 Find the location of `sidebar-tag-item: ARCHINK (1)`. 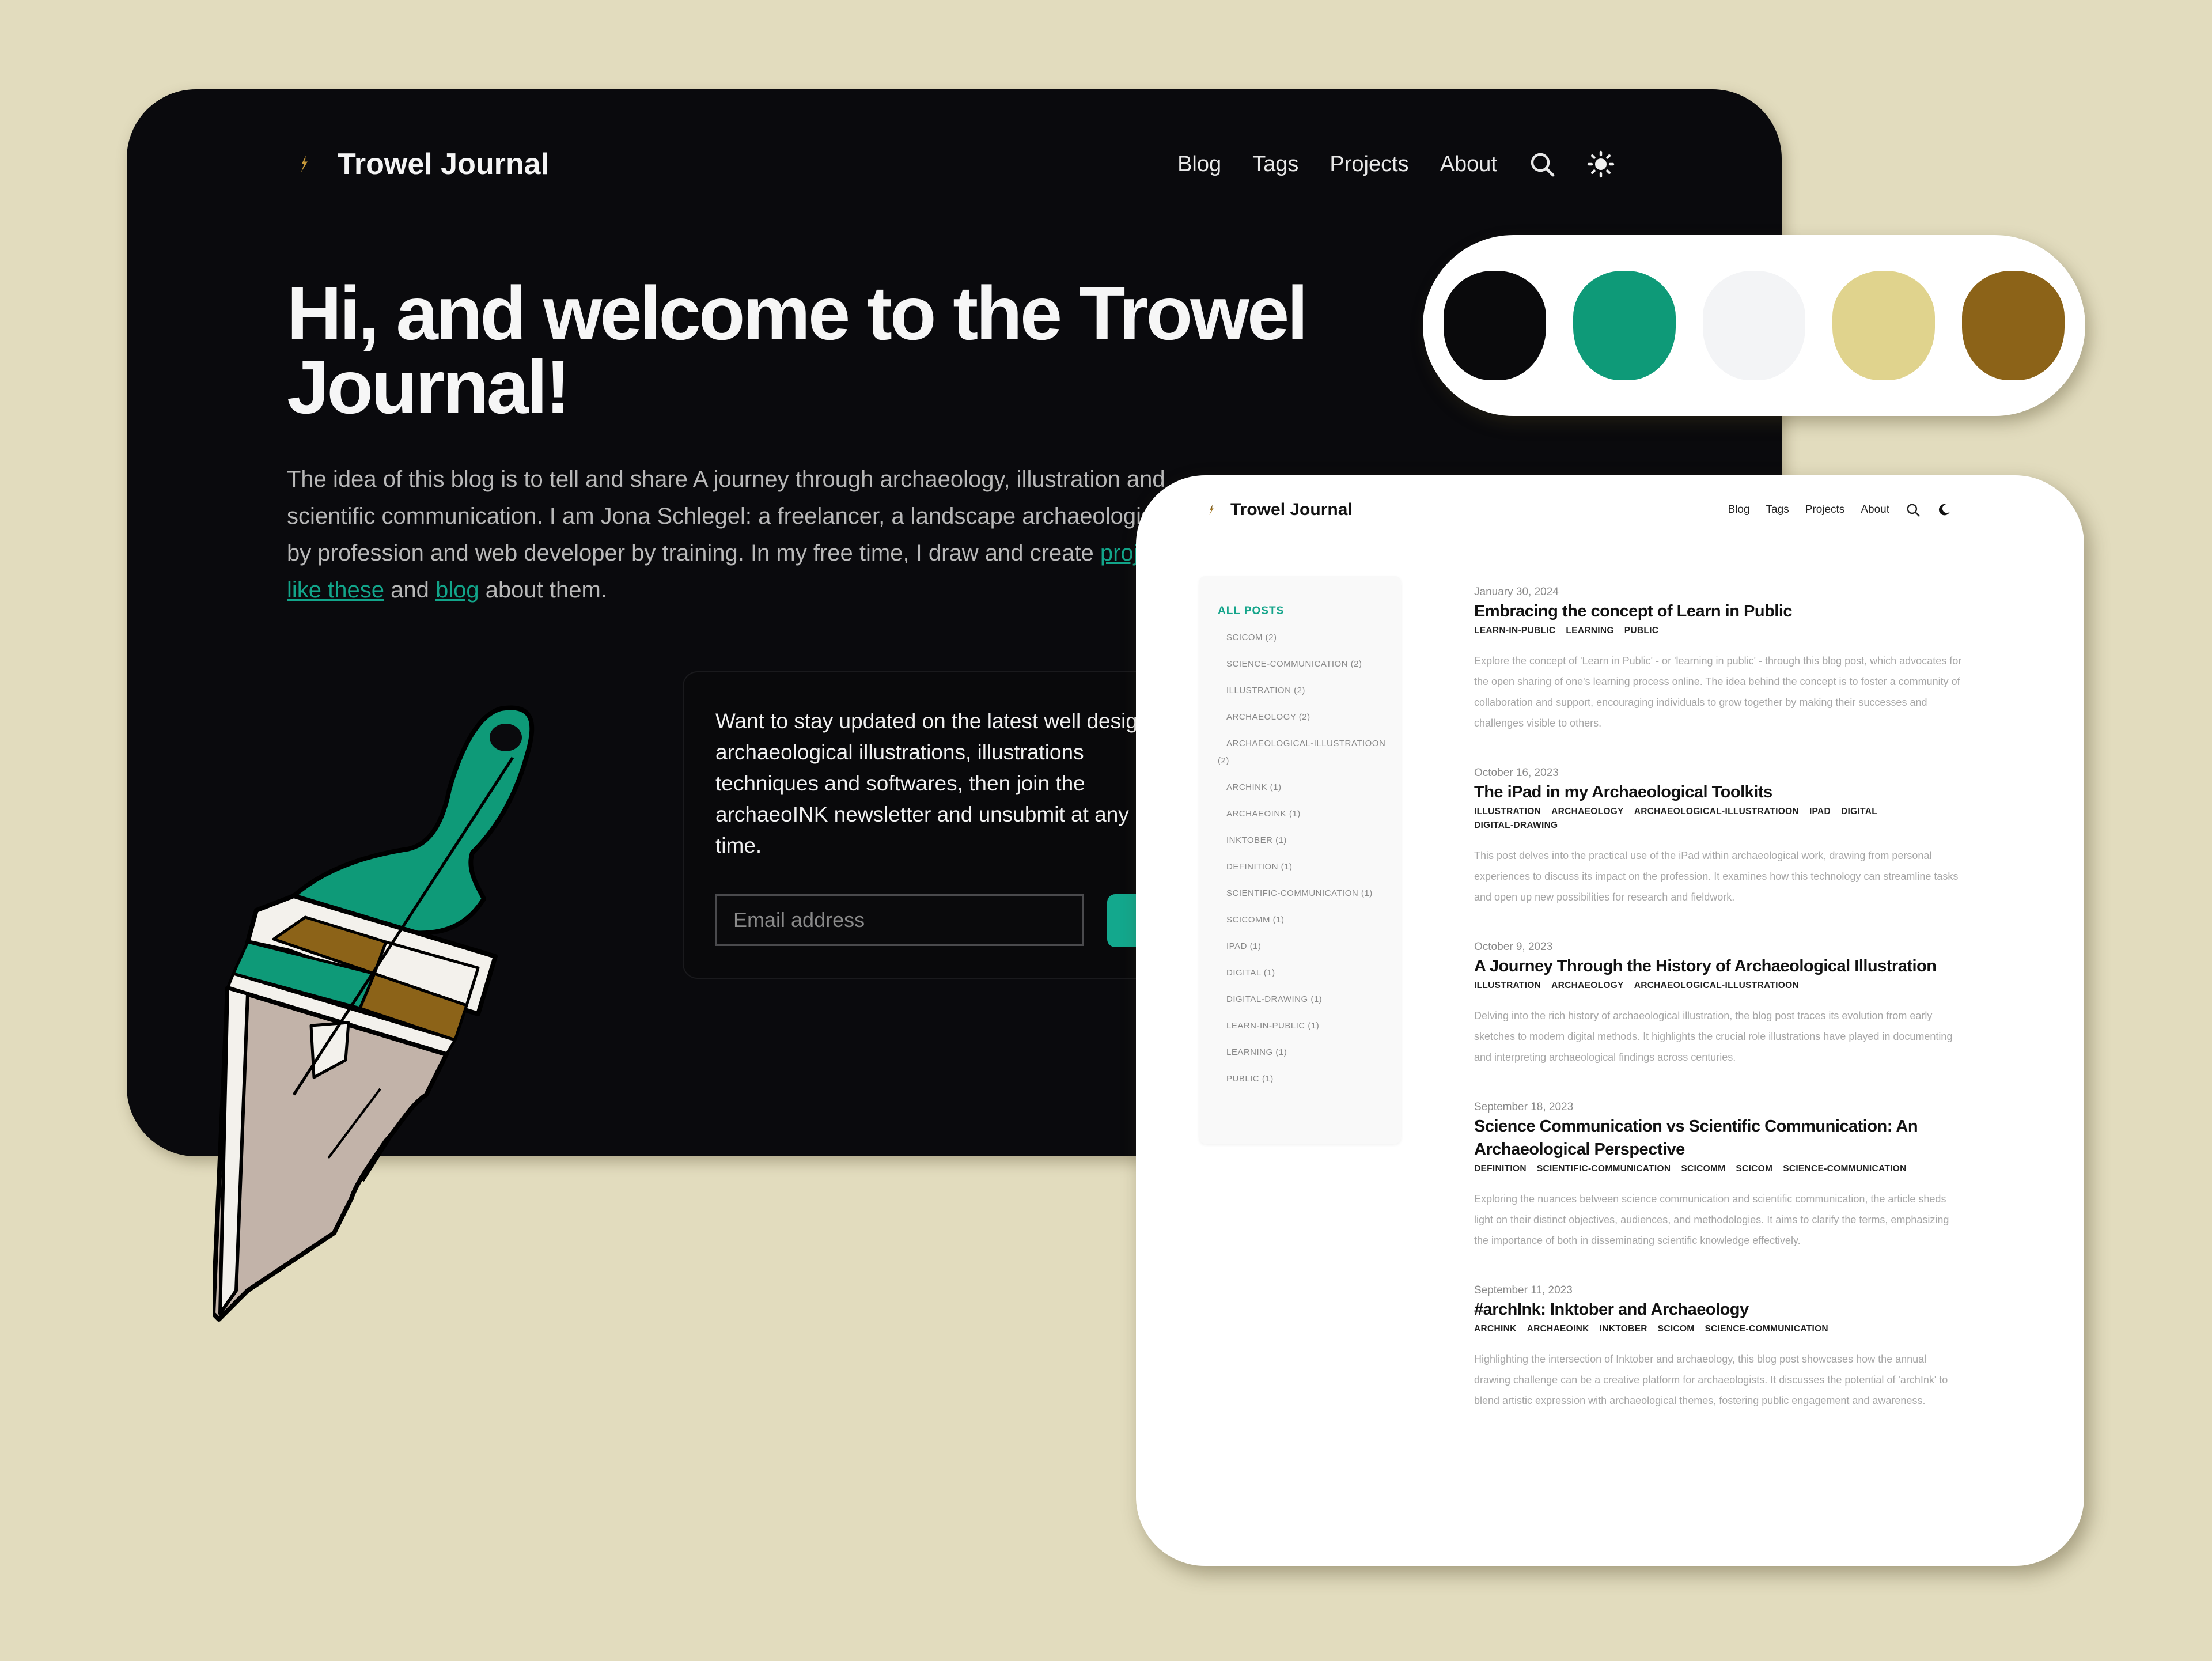

sidebar-tag-item: ARCHINK (1) is located at coordinates (1304, 787).